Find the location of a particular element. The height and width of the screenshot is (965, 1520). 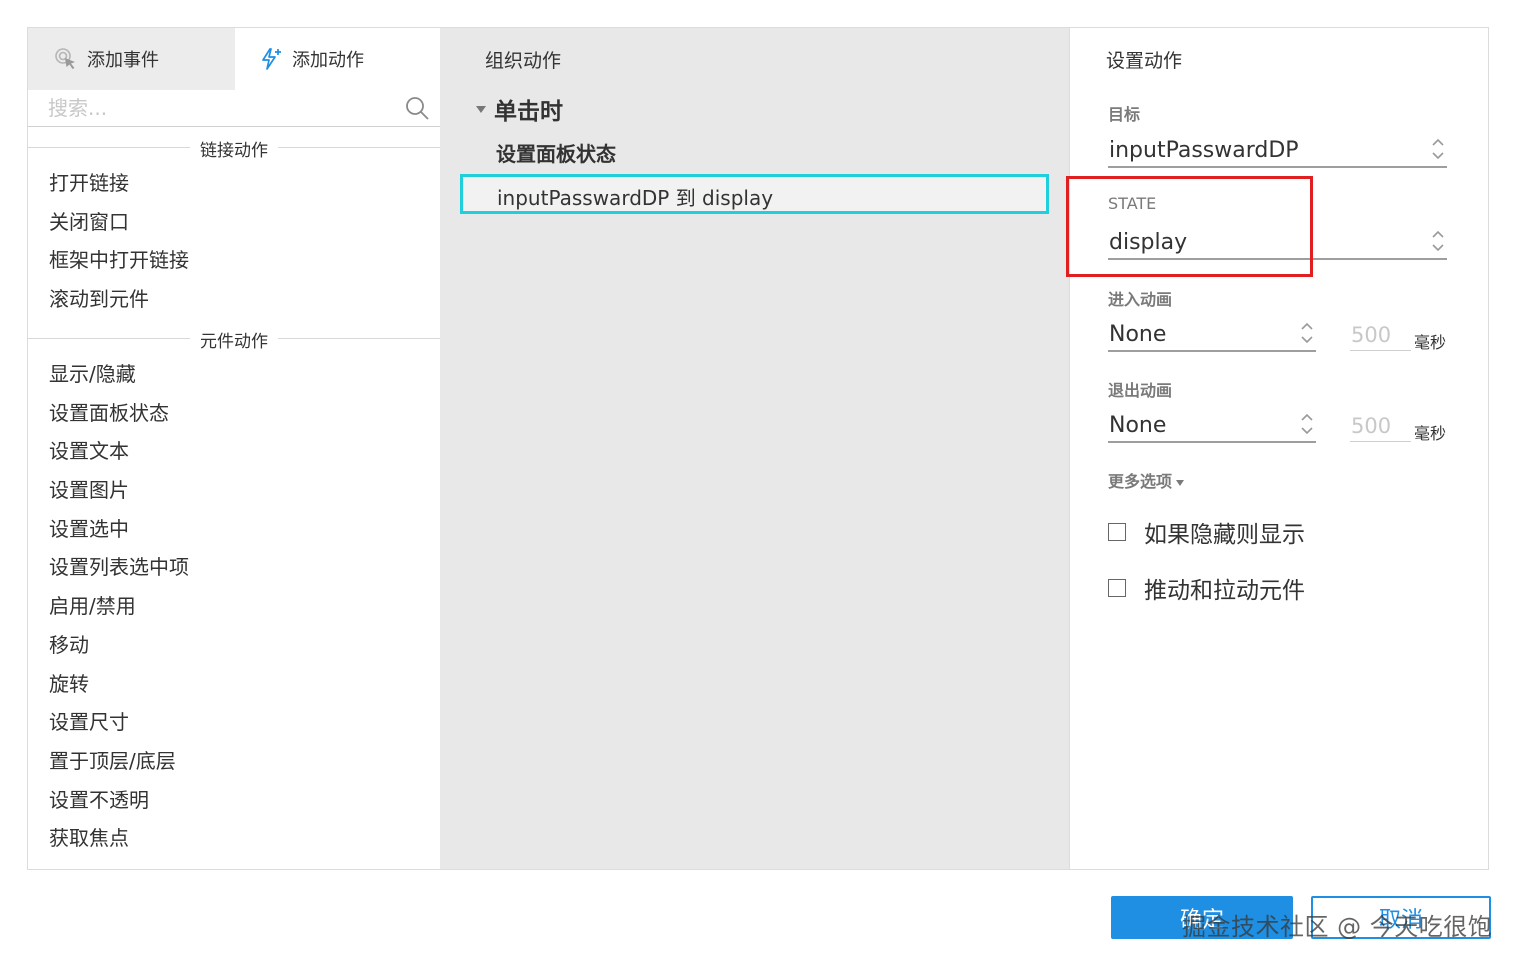

target-label: 目标 is located at coordinates (1124, 114).